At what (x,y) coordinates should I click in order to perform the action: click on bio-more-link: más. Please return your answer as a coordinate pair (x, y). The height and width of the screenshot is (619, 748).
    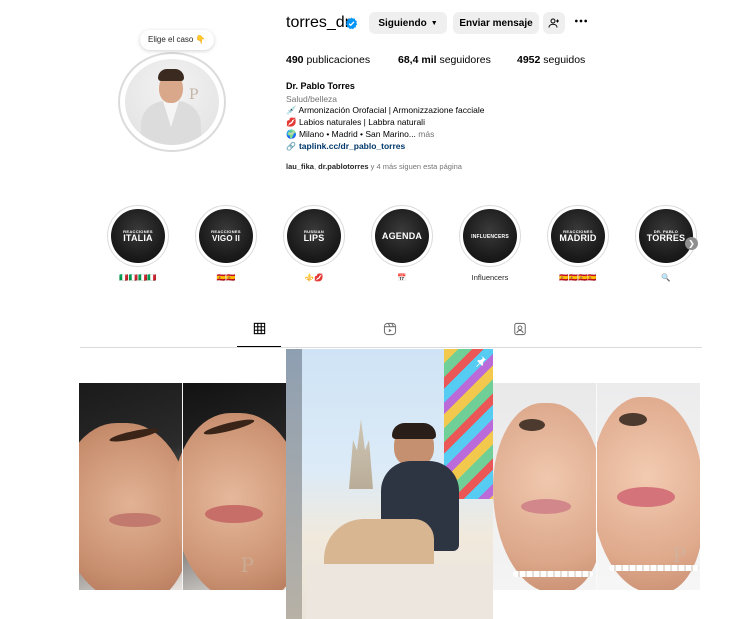
    Looking at the image, I should click on (426, 134).